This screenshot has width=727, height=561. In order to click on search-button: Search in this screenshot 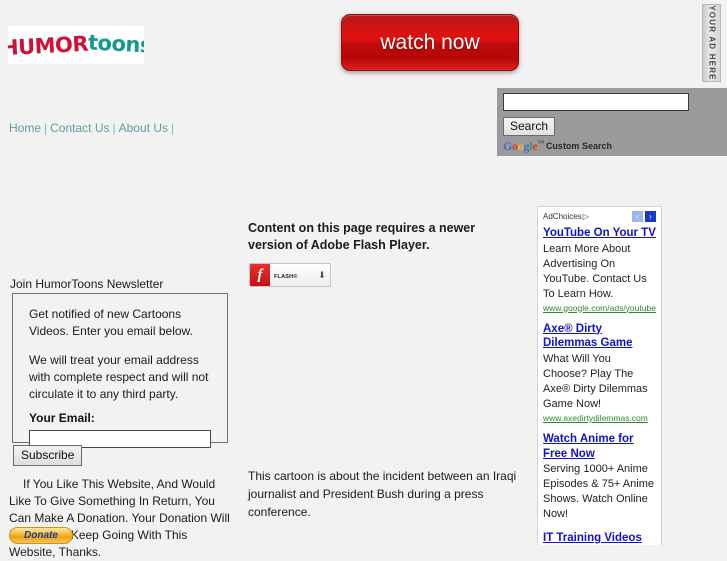, I will do `click(529, 126)`.